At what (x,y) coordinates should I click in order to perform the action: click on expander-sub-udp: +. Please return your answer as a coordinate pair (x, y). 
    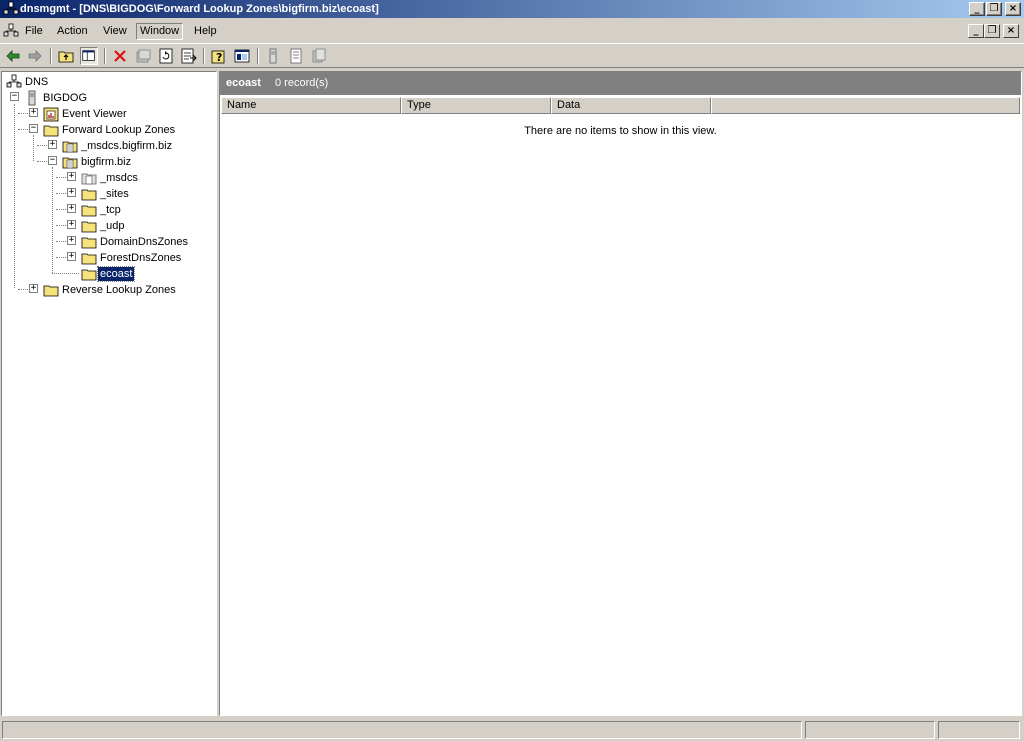
    Looking at the image, I should click on (71, 224).